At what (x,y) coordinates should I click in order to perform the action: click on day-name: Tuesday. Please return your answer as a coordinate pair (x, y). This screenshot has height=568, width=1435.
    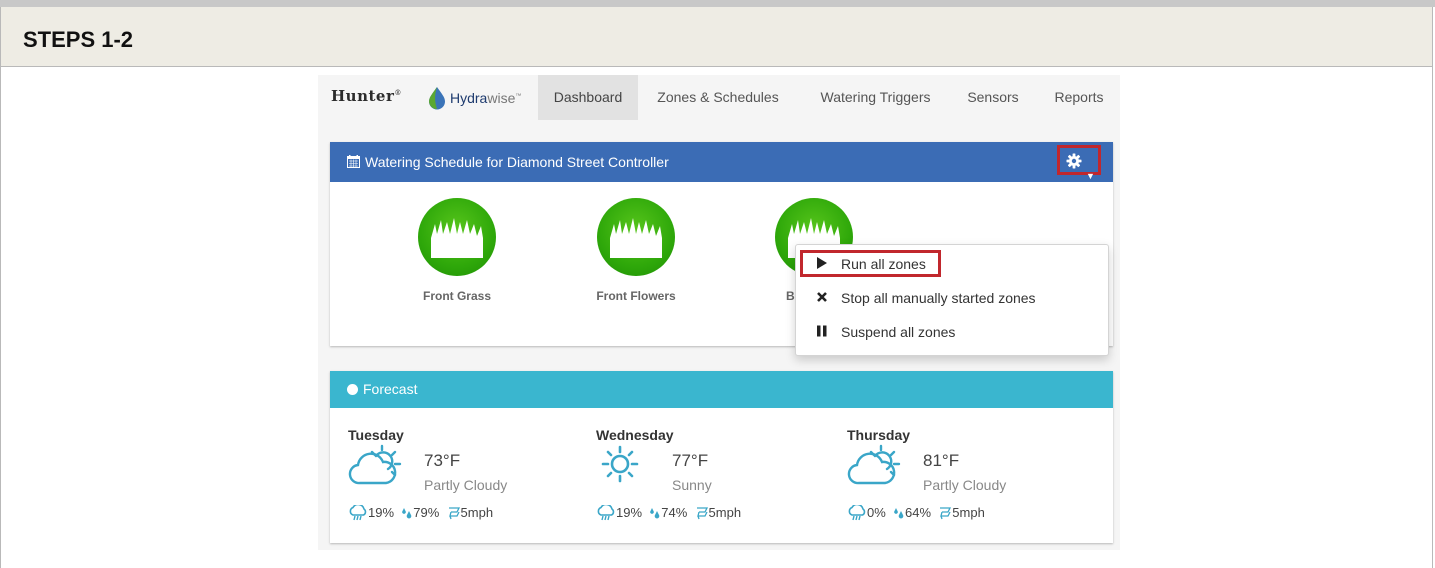
    Looking at the image, I should click on (376, 435).